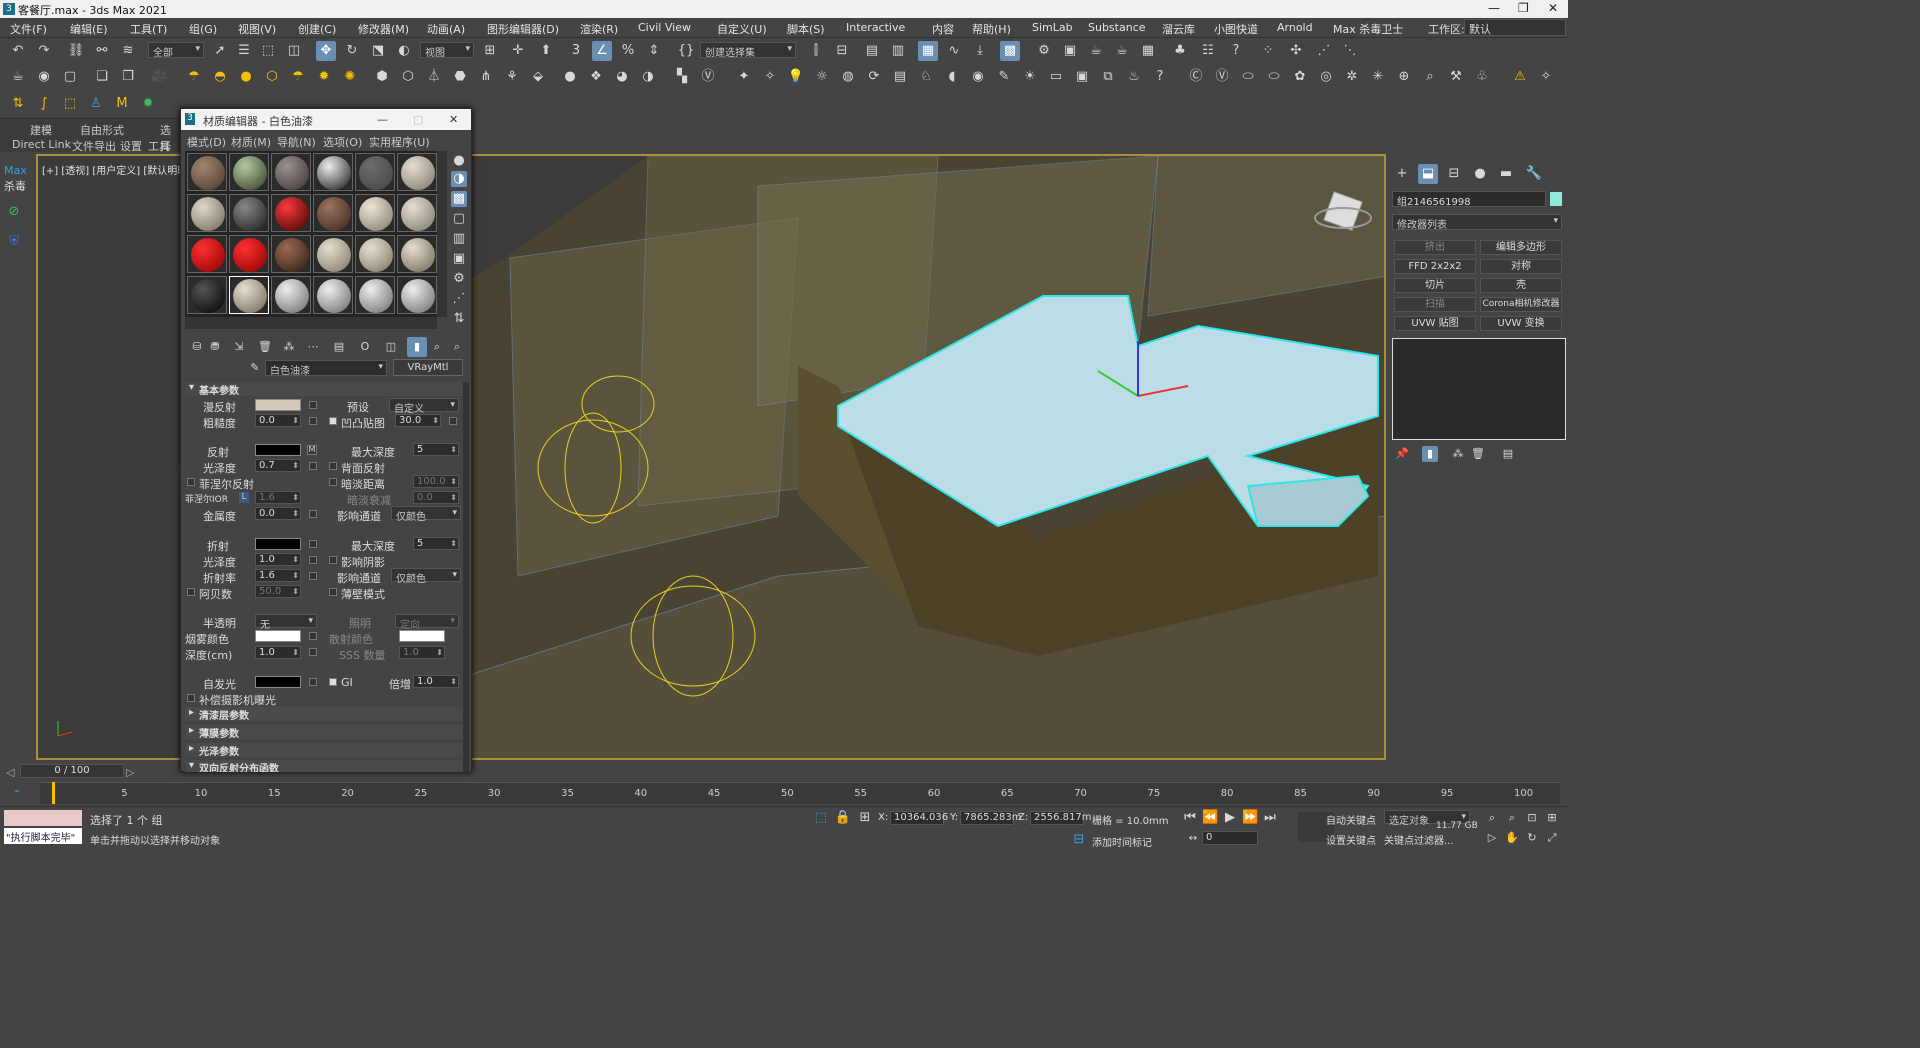 This screenshot has width=1920, height=1048. What do you see at coordinates (806, 29) in the screenshot?
I see `menu-scripting: 脚本(S)` at bounding box center [806, 29].